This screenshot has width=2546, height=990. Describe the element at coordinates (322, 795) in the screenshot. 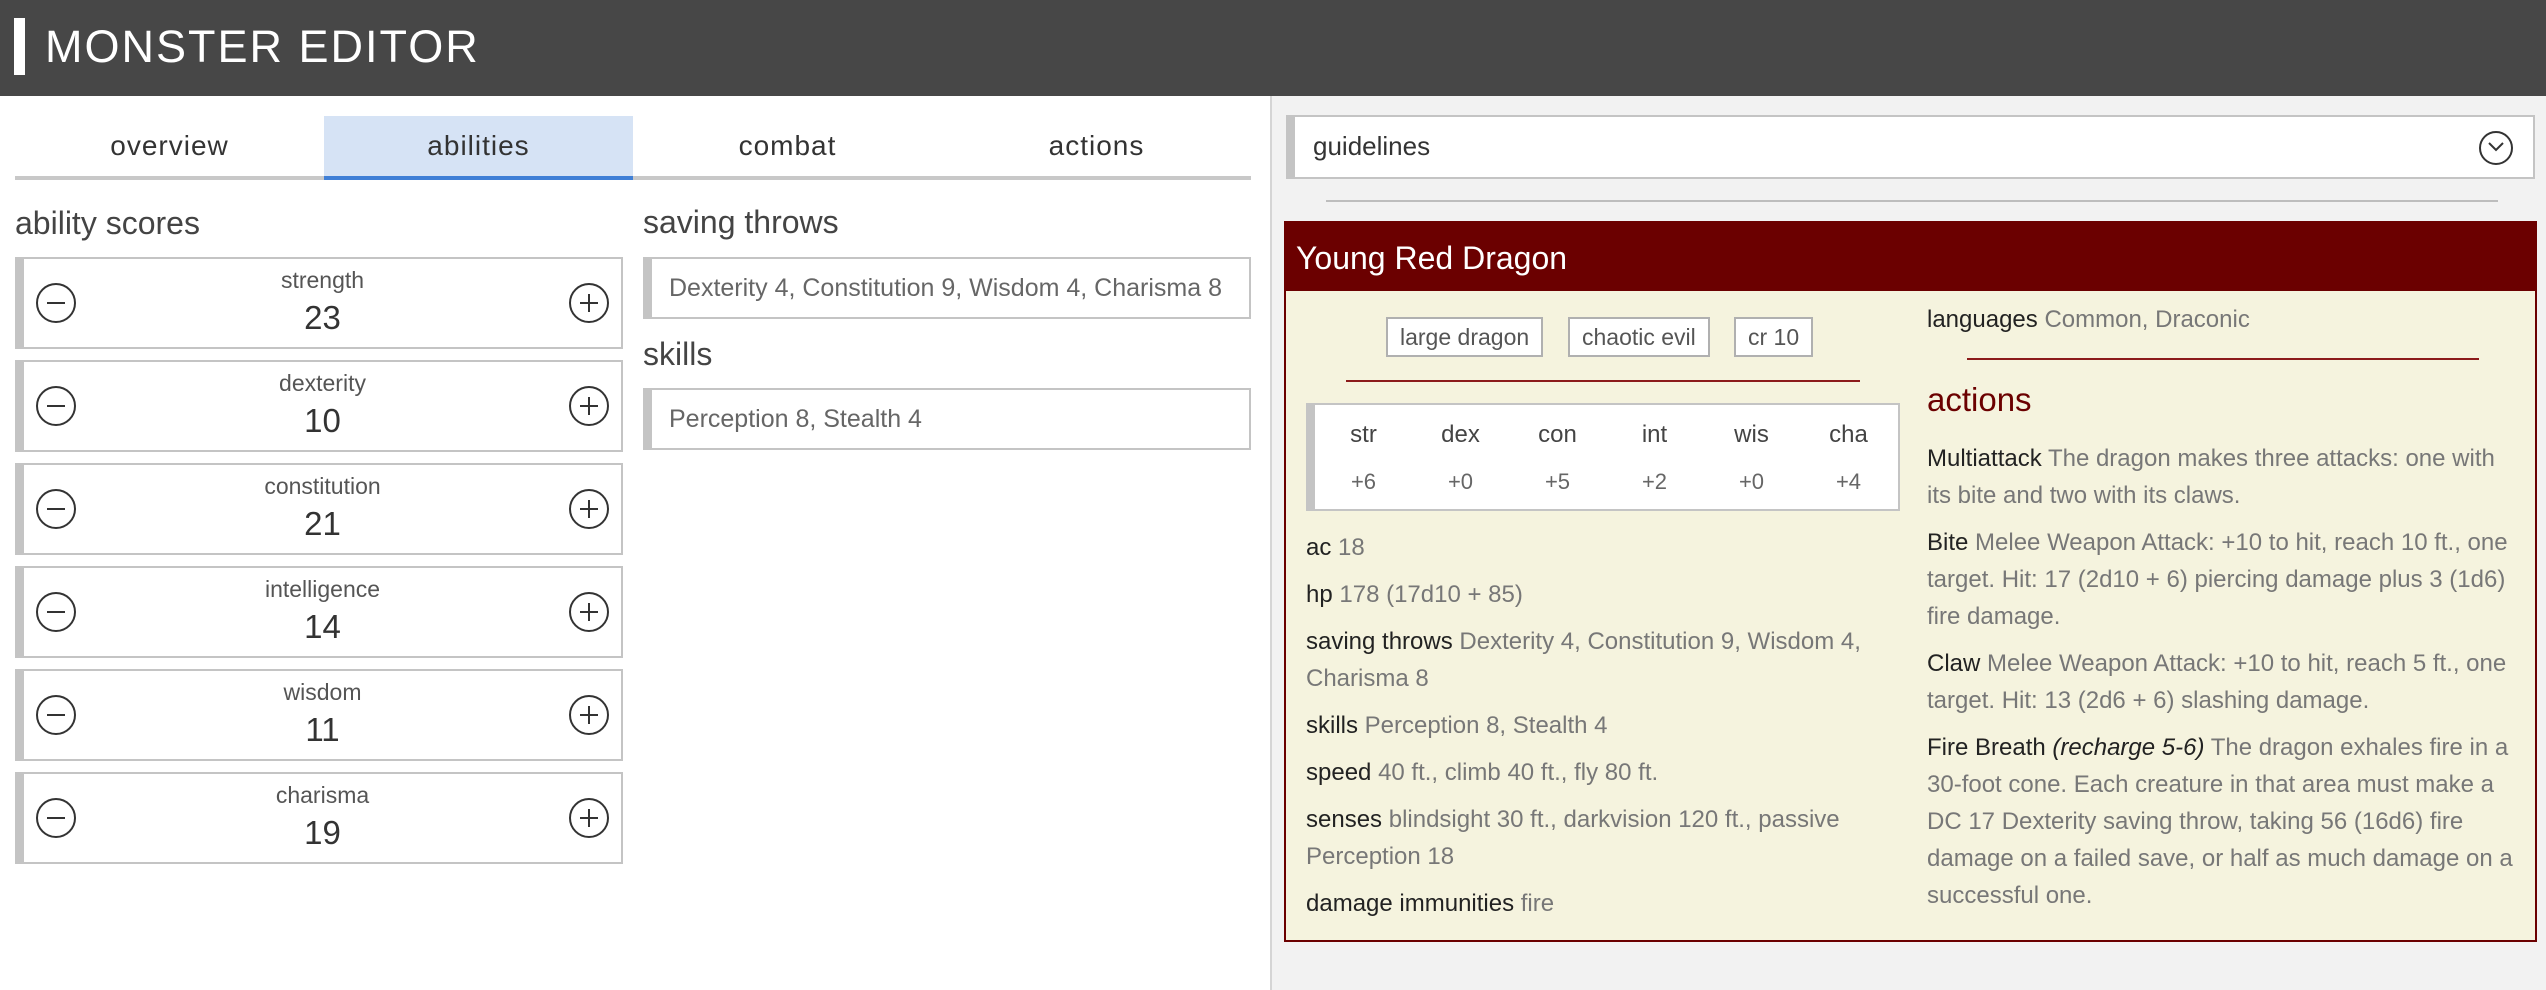

I see `score-name: charisma` at that location.